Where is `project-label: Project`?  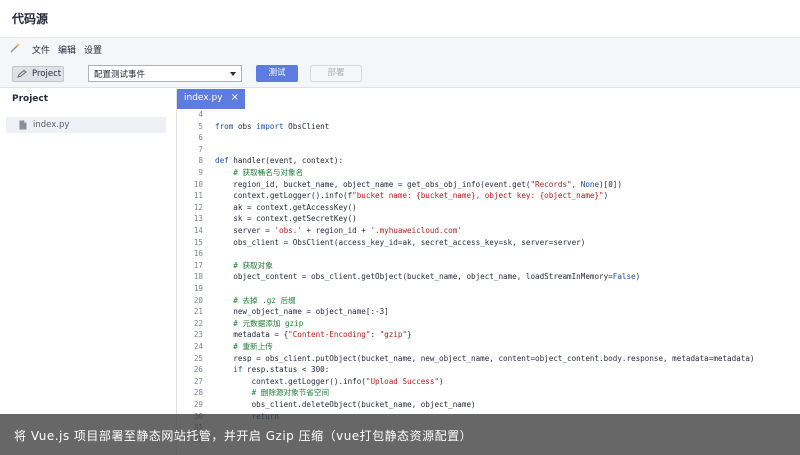 project-label: Project is located at coordinates (47, 74).